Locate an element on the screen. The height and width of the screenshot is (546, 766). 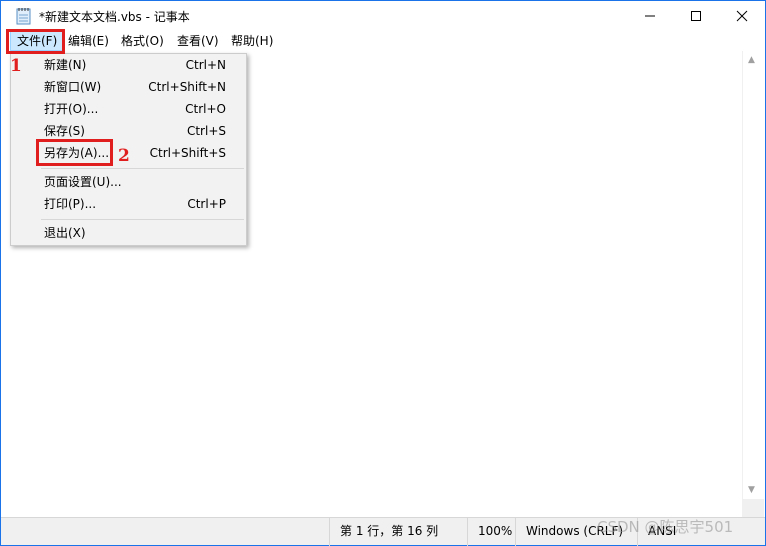
menu-bar: 文件(F) 编辑(E) 格式(O) 查看(V) 帮助(H) is located at coordinates (383, 41).